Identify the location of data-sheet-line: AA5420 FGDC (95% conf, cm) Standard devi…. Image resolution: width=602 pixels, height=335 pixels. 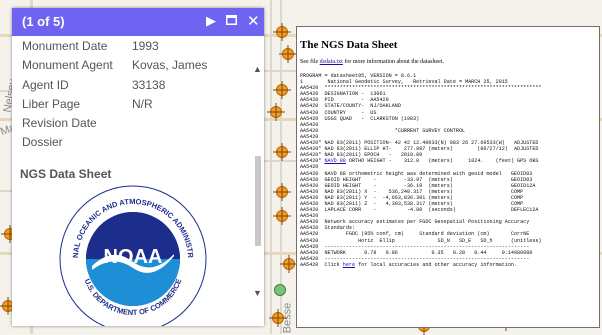
(415, 234).